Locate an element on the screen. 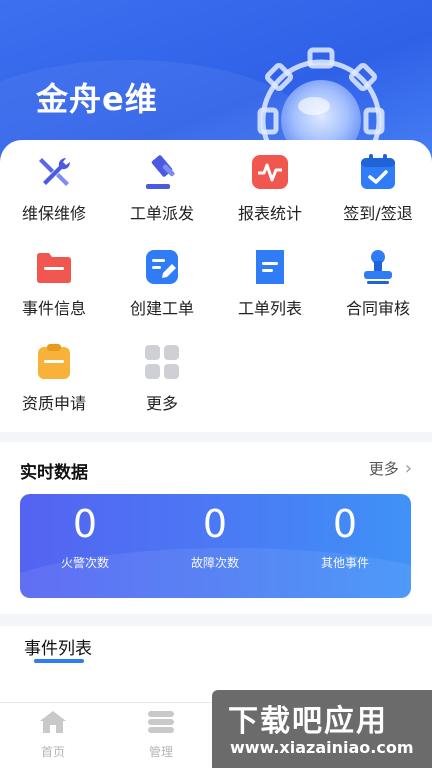 The image size is (432, 768). stamp-icon is located at coordinates (378, 267).